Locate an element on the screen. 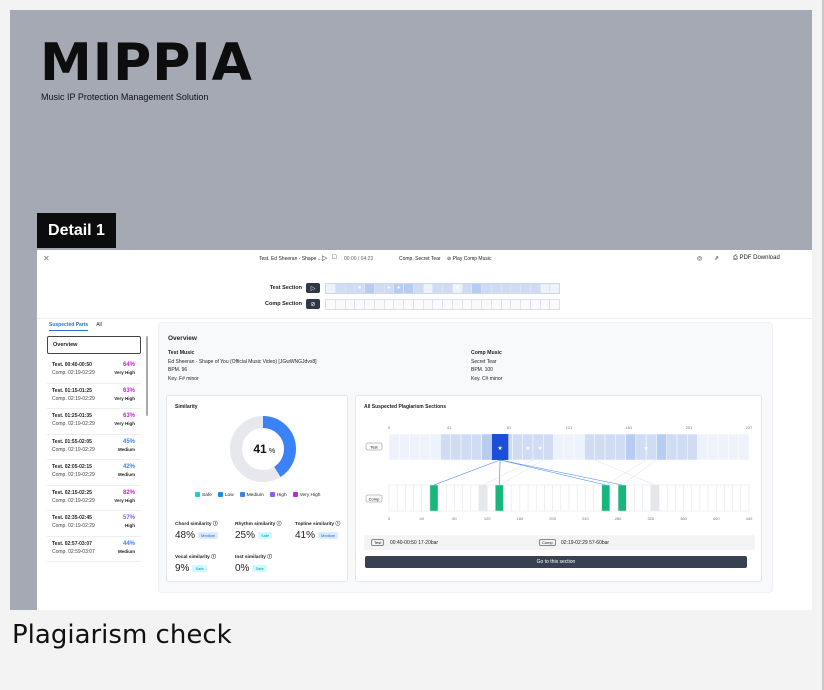  overview-item: Overview is located at coordinates (94, 345).